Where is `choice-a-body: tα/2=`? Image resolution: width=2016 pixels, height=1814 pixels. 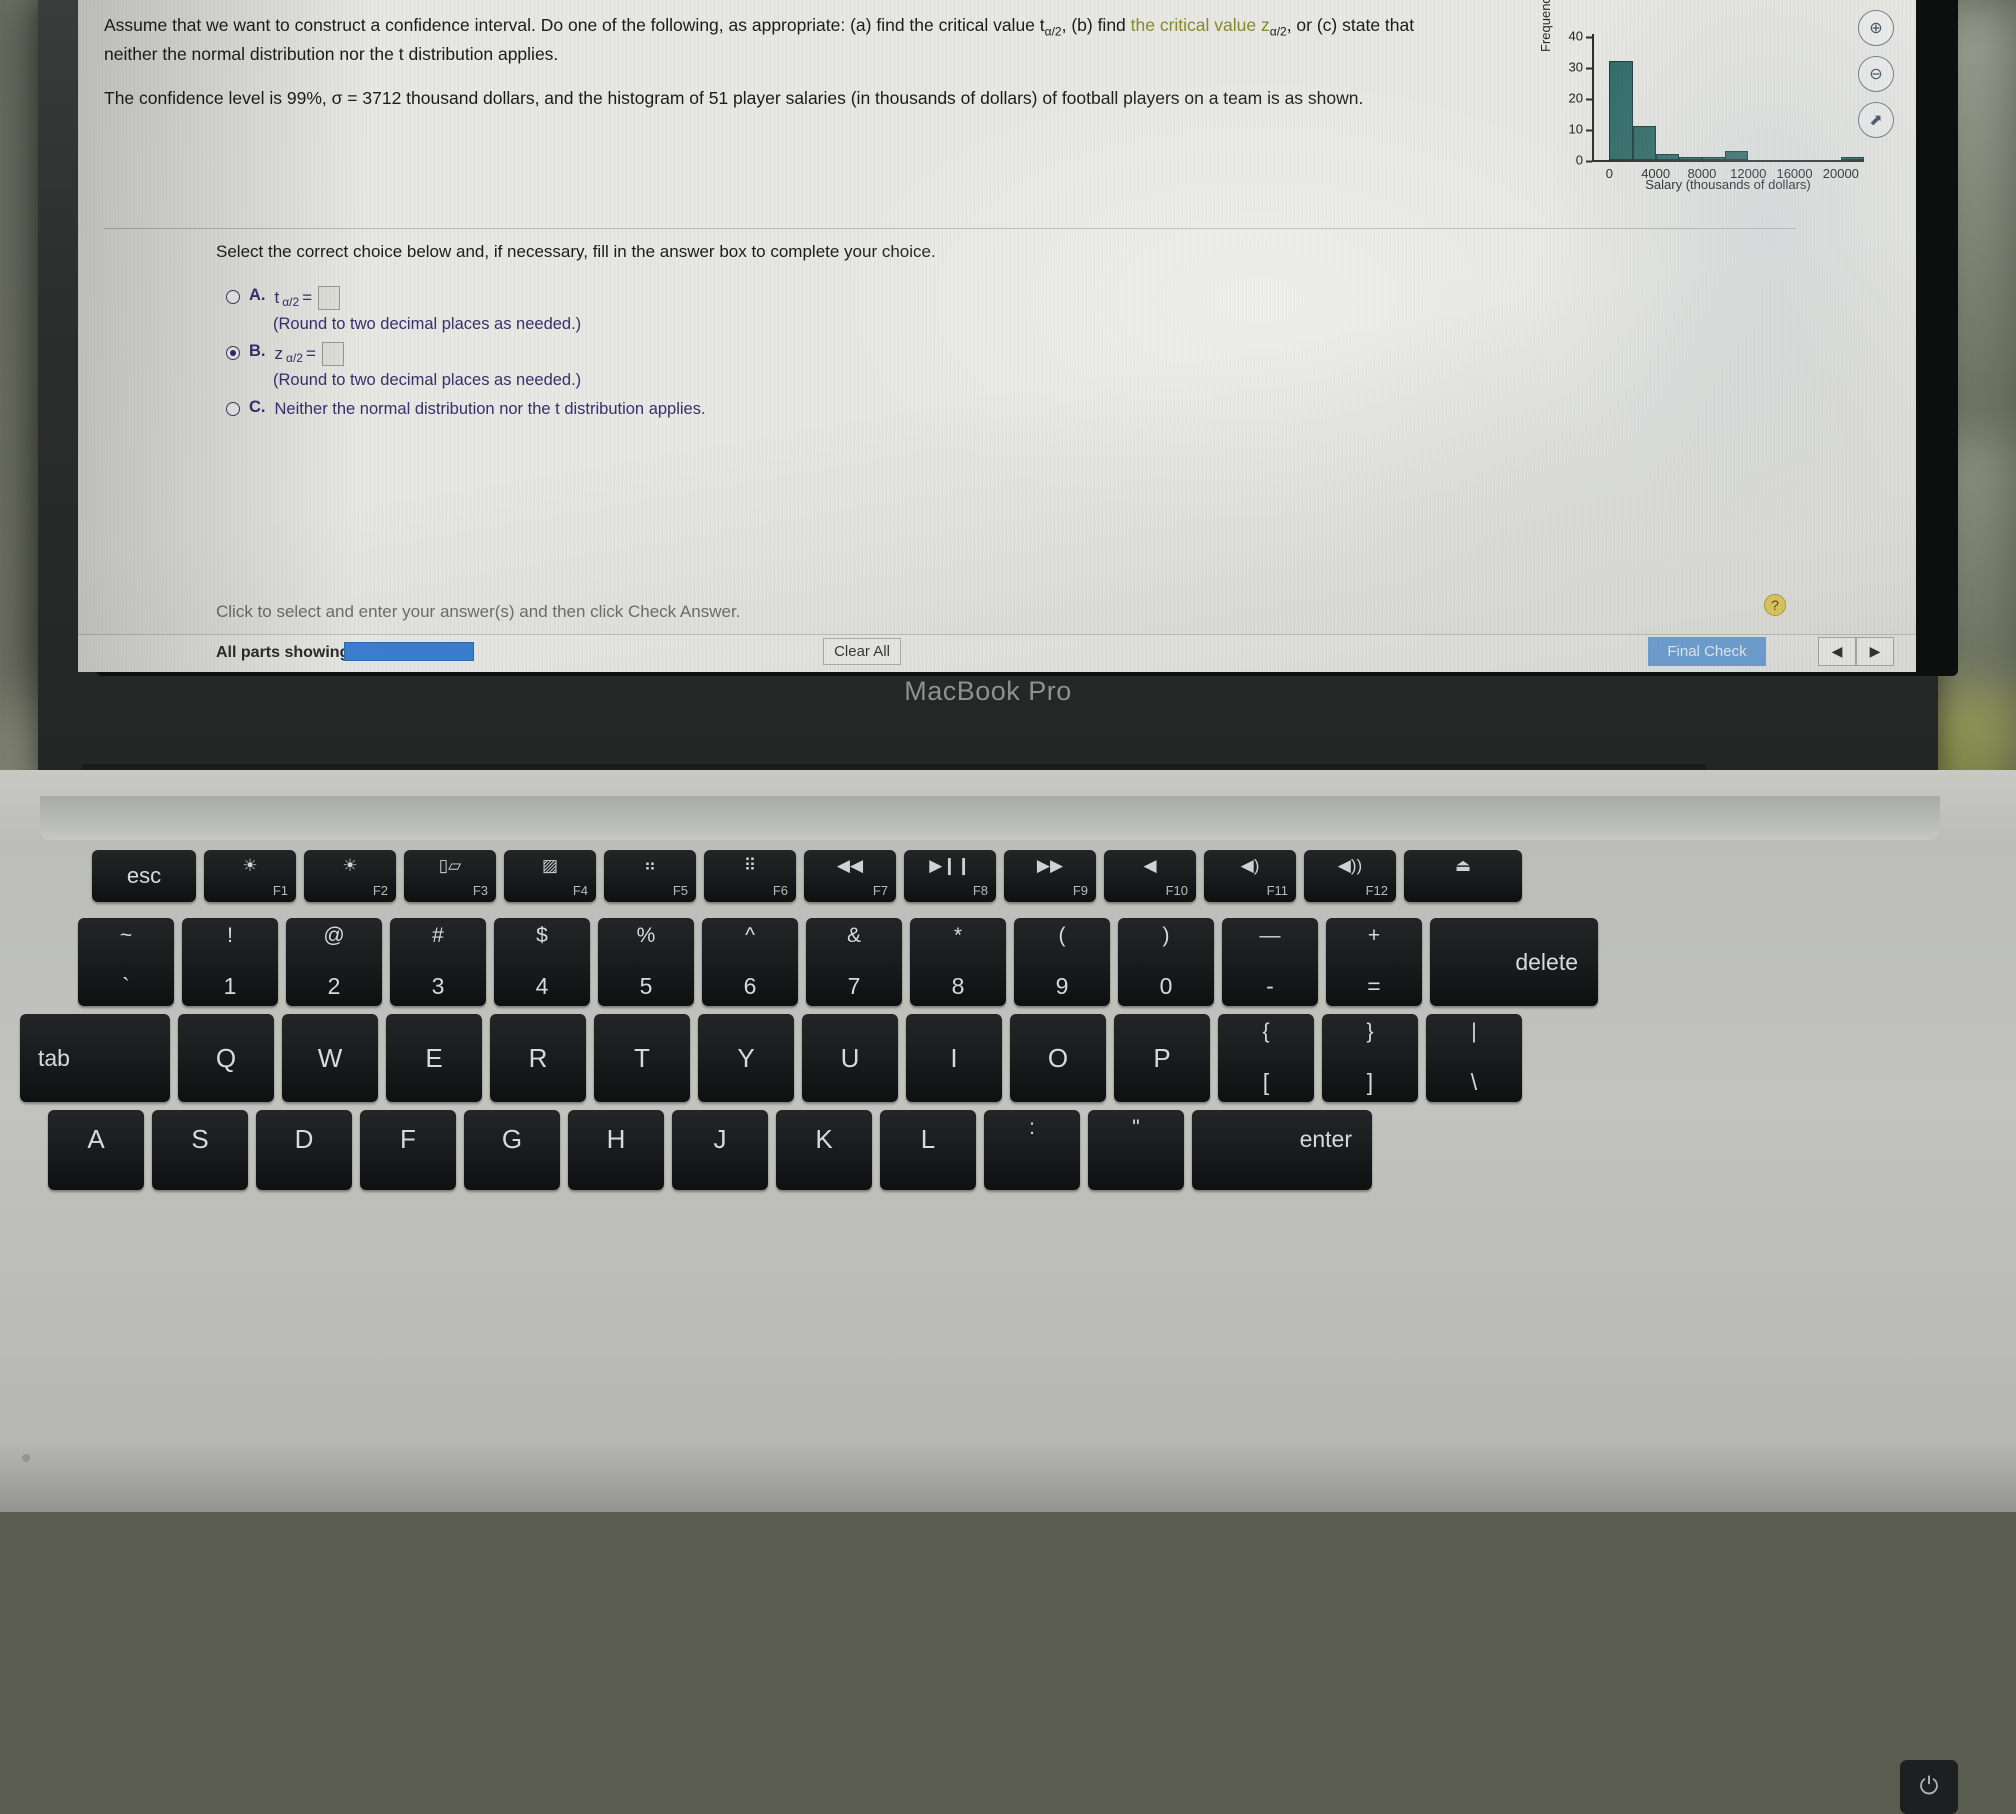
choice-a-body: tα/2= is located at coordinates (308, 298).